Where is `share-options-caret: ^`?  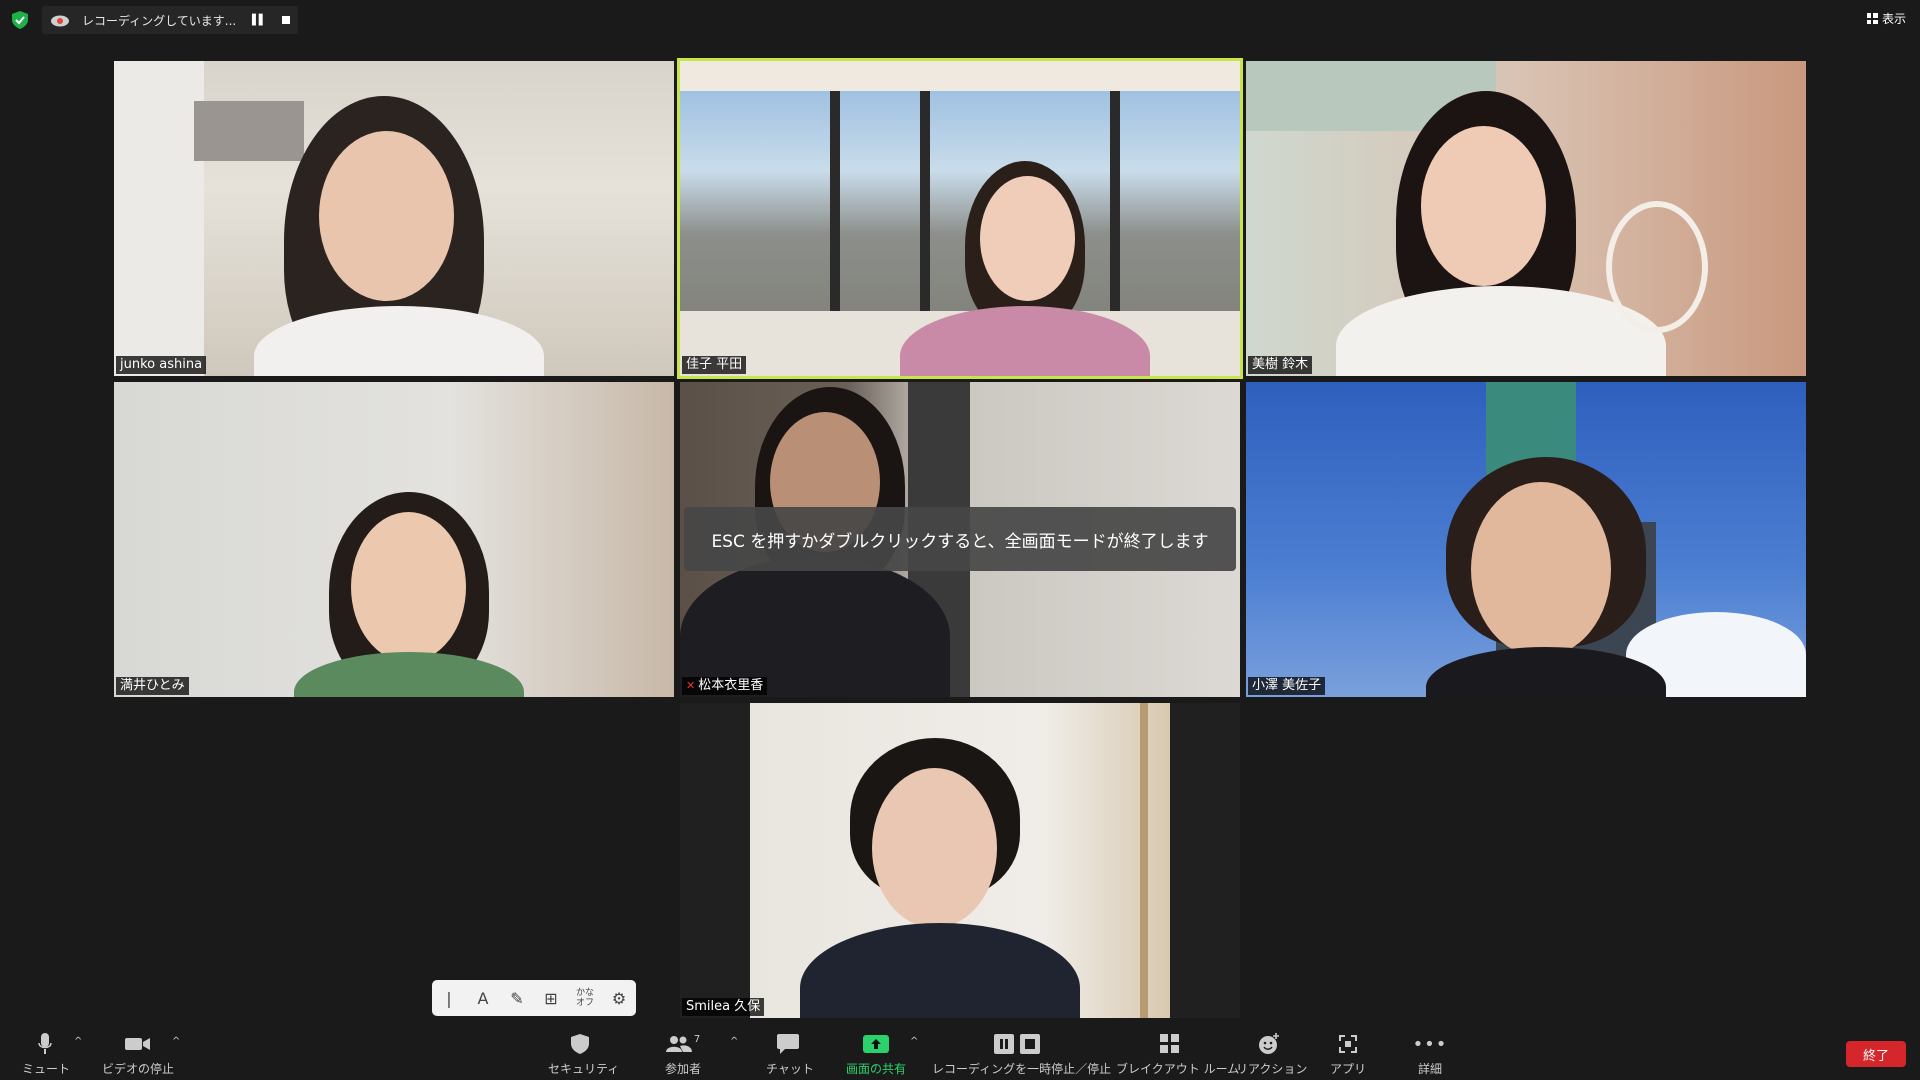
share-options-caret: ^ is located at coordinates (914, 1041).